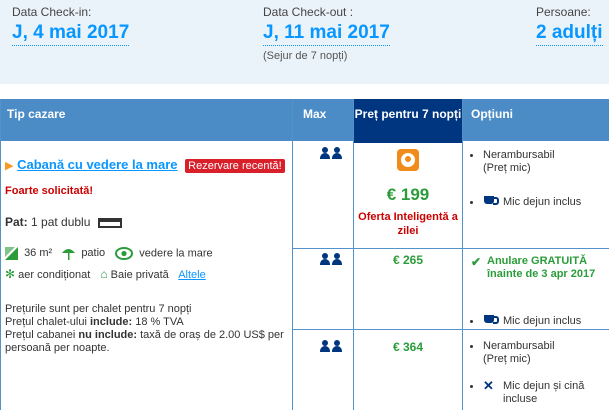  What do you see at coordinates (49, 191) in the screenshot?
I see `high-demand-text: Foarte solicitată!` at bounding box center [49, 191].